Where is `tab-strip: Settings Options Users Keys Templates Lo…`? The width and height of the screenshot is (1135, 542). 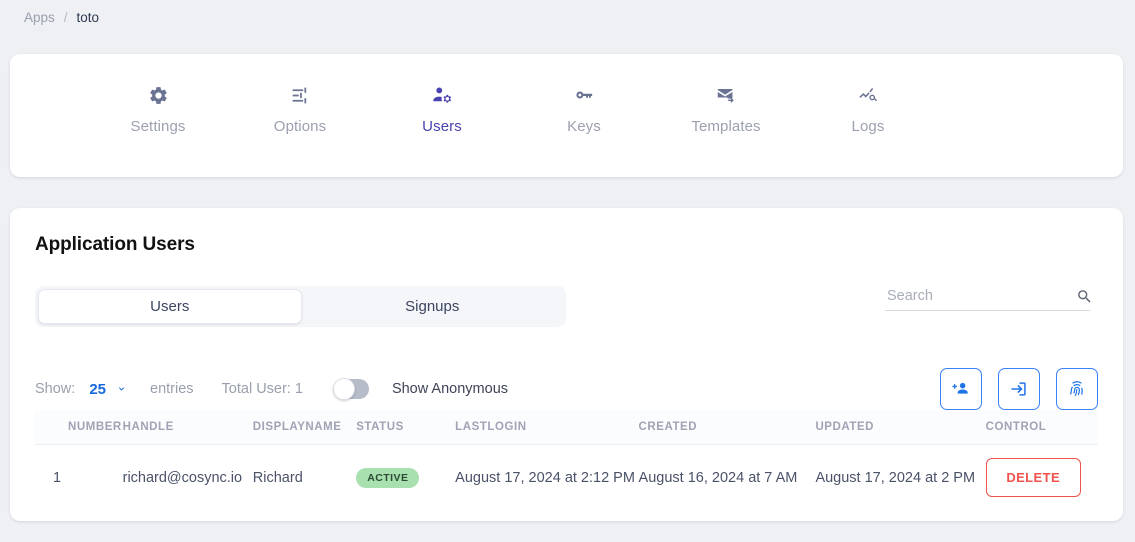
tab-strip: Settings Options Users Keys Templates Lo… is located at coordinates (566, 94).